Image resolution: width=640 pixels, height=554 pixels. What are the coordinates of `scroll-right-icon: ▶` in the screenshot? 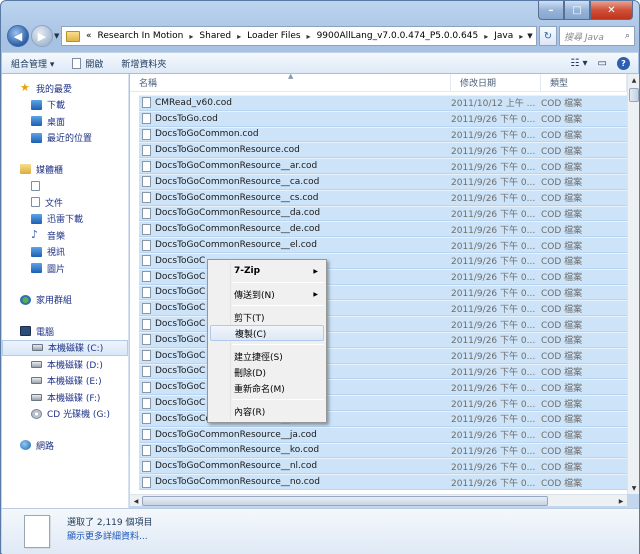 It's located at (621, 501).